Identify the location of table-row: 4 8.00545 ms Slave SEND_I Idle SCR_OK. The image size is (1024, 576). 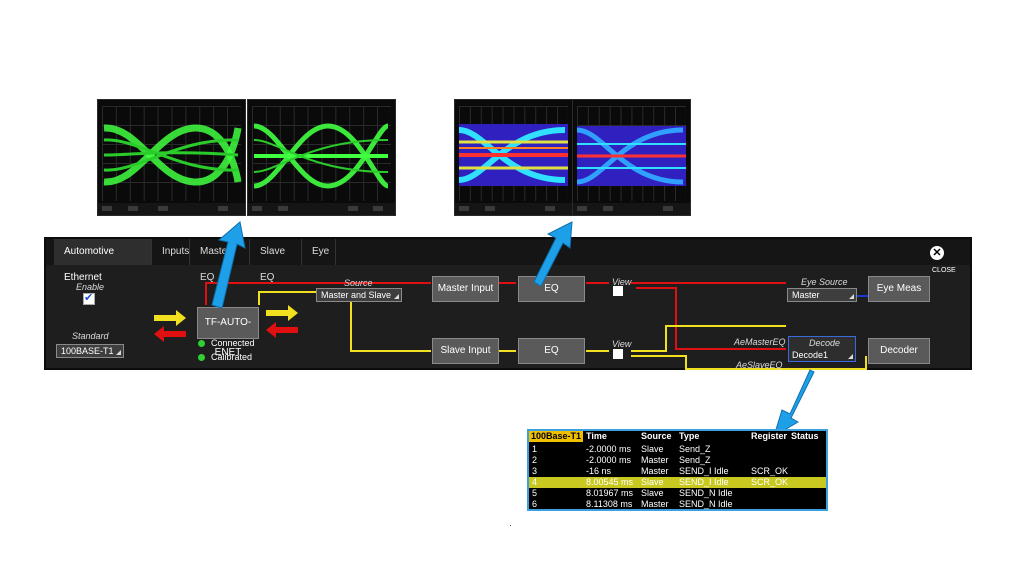
(677, 482).